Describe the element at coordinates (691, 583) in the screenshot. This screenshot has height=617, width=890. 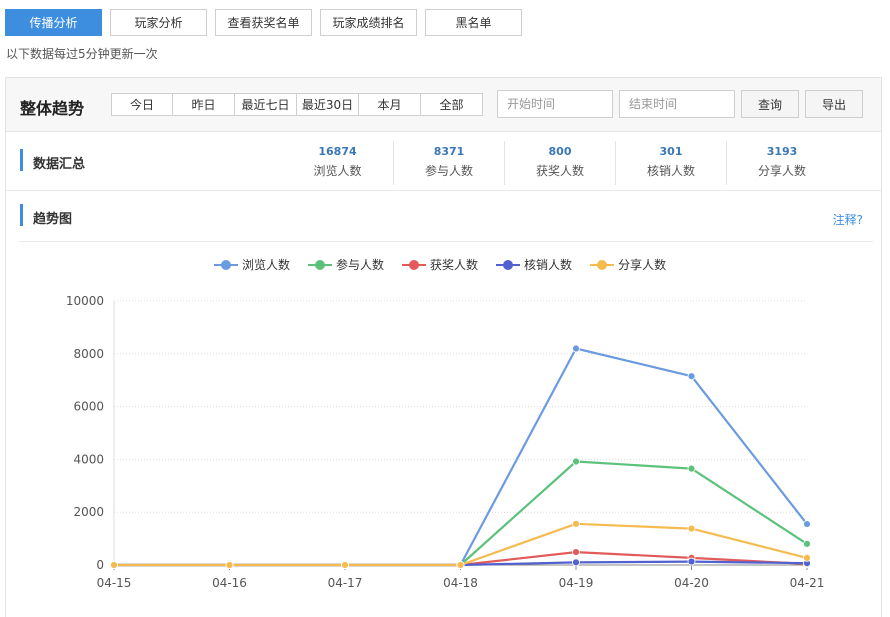
I see `x-tick-label: 04-20` at that location.